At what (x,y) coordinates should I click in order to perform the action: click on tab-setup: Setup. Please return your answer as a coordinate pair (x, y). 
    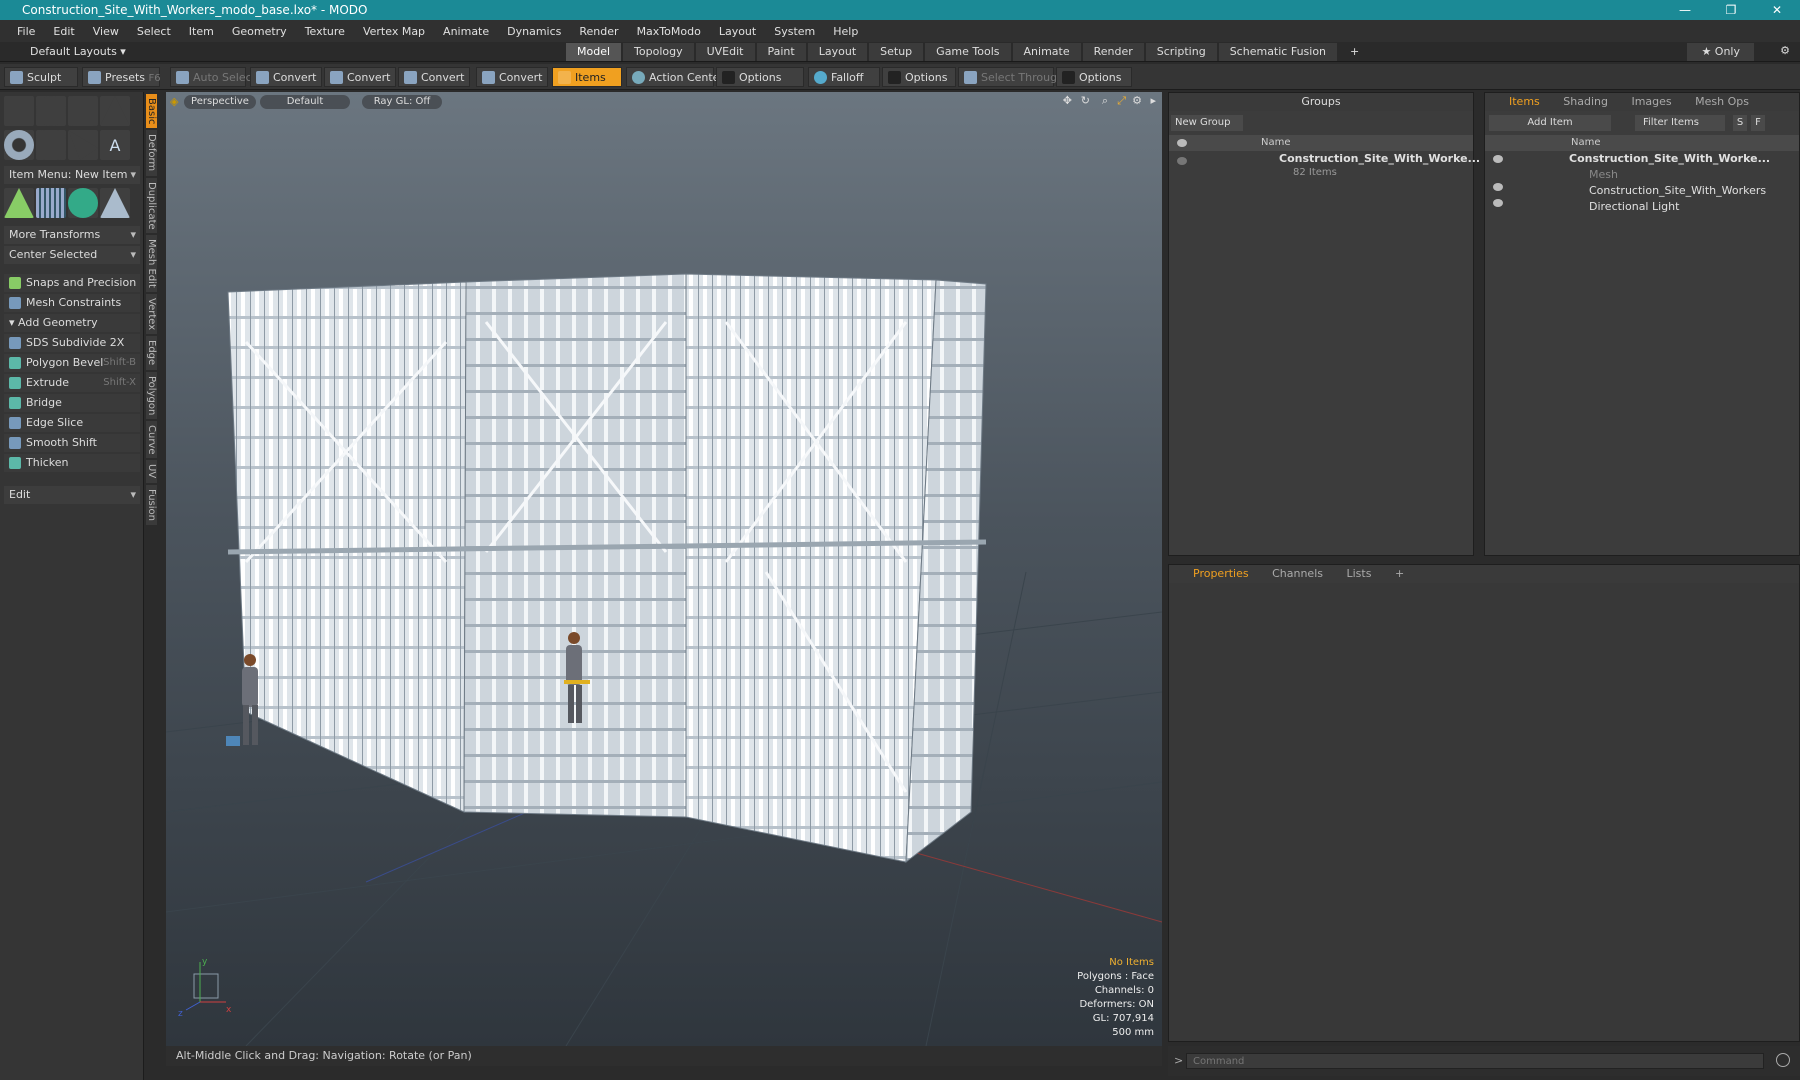
    Looking at the image, I should click on (896, 52).